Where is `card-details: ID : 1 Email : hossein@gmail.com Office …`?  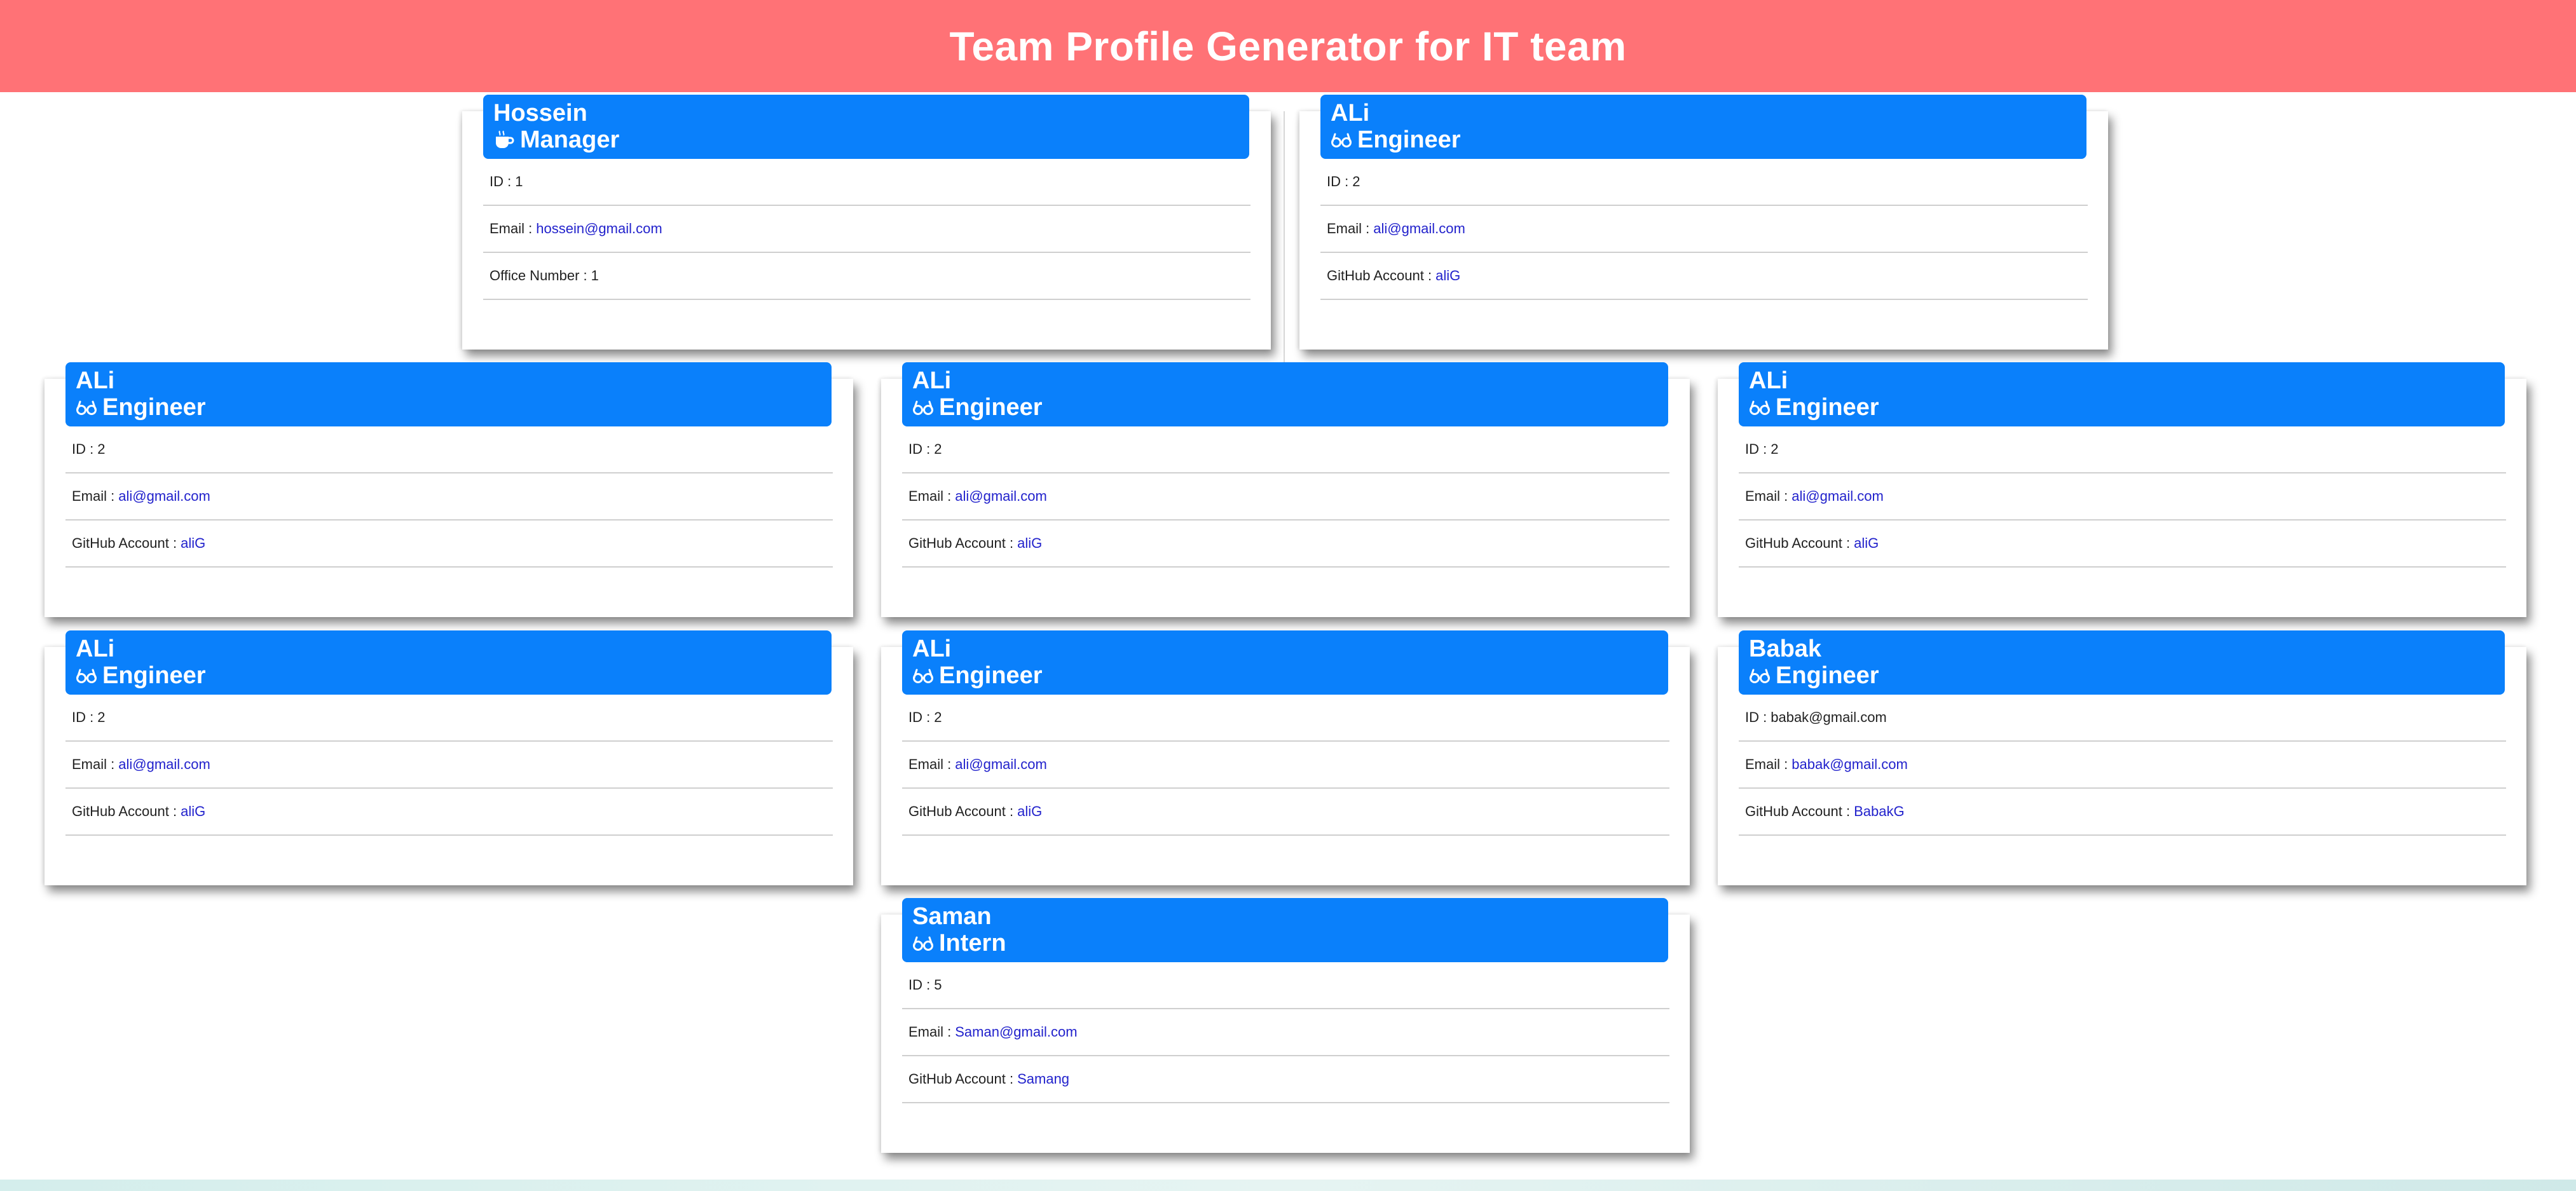
card-details: ID : 1 Email : hossein@gmail.com Office … is located at coordinates (866, 229).